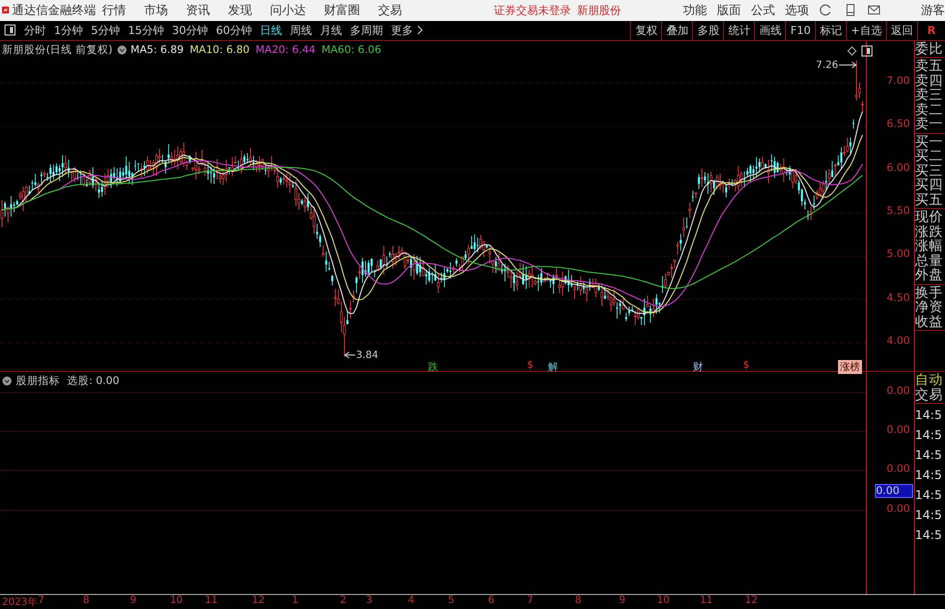 The image size is (945, 609). Describe the element at coordinates (929, 261) in the screenshot. I see `quote-field-label: 总量` at that location.